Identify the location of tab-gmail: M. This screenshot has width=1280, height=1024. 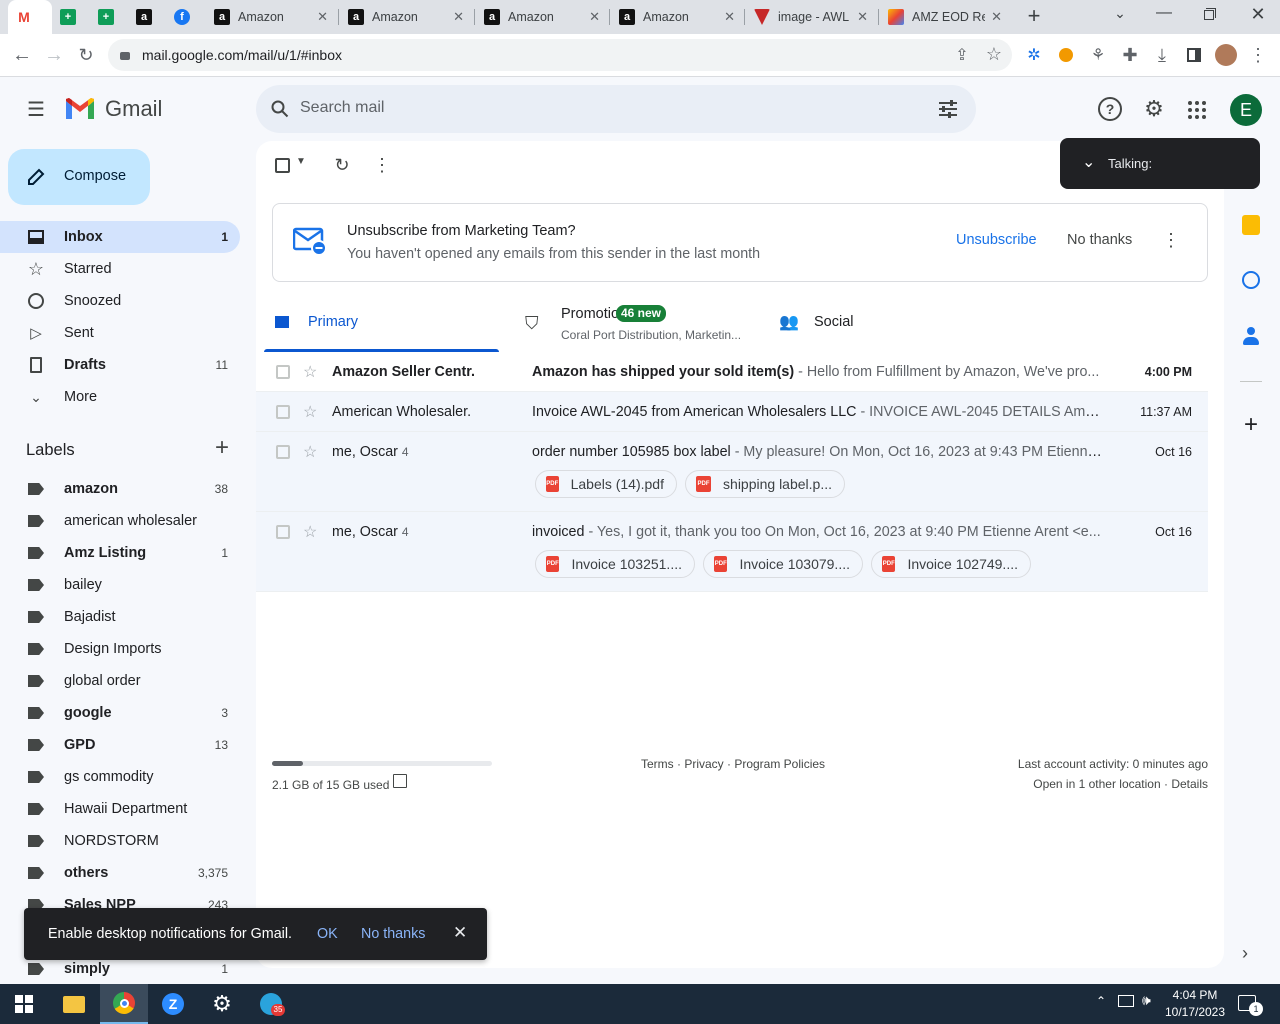
(30, 17).